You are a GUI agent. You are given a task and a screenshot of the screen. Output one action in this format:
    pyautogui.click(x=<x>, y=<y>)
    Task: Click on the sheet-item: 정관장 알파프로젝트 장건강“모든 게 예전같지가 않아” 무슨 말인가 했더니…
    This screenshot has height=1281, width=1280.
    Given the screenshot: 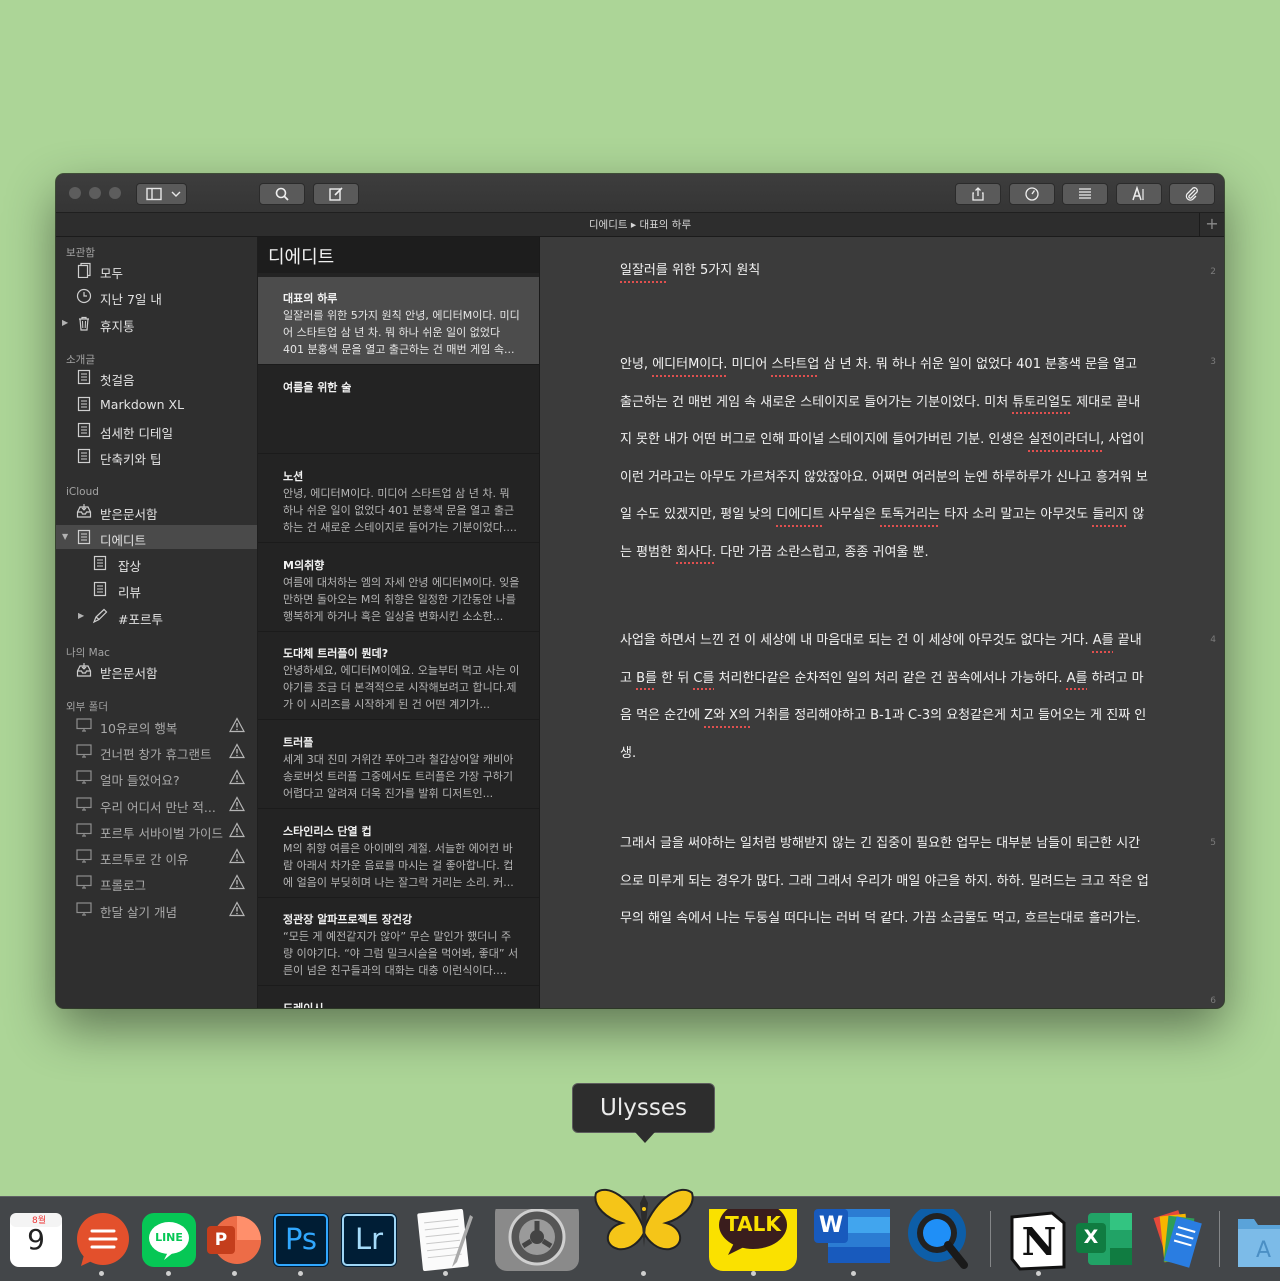 What is the action you would take?
    pyautogui.click(x=398, y=942)
    